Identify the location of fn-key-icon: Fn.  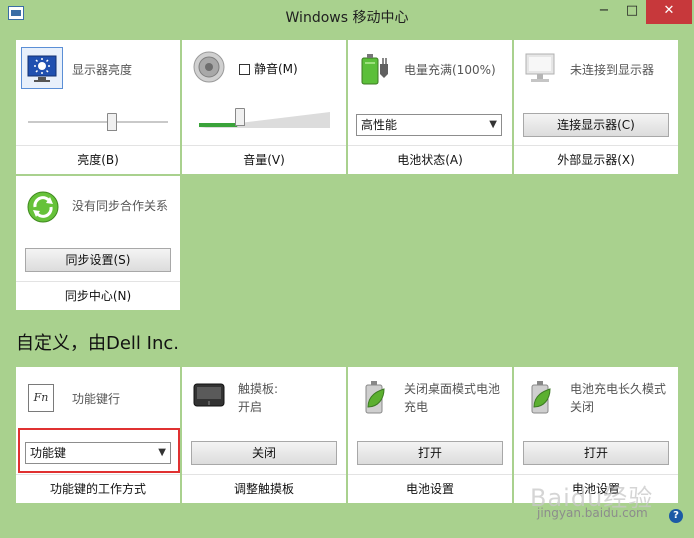
(41, 398).